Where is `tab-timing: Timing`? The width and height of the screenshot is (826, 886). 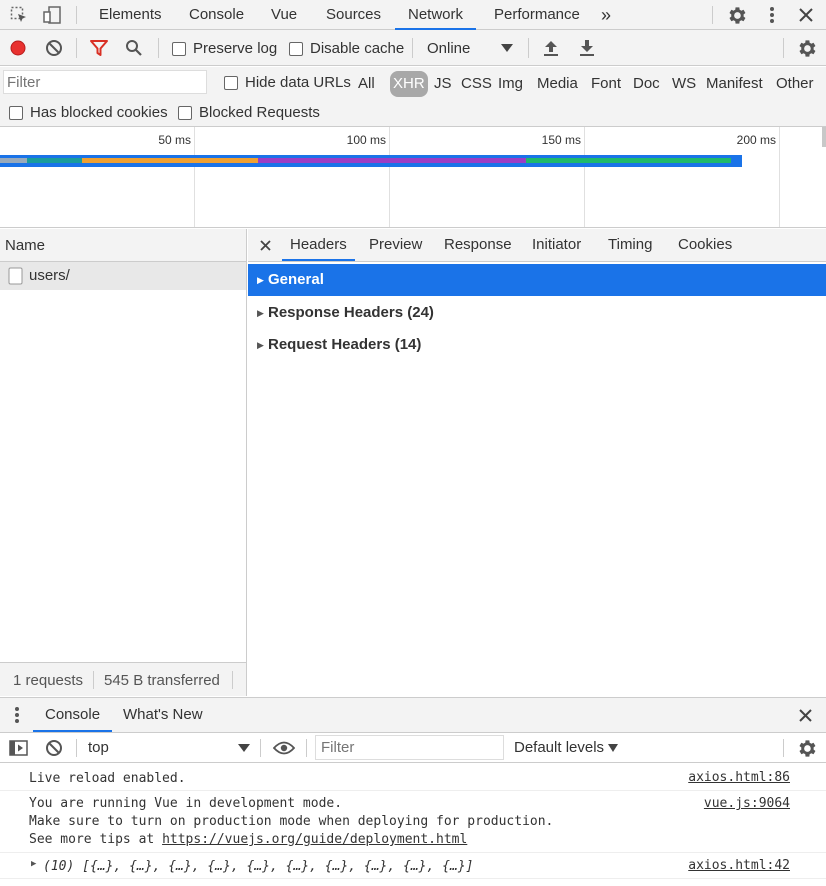
tab-timing: Timing is located at coordinates (630, 245).